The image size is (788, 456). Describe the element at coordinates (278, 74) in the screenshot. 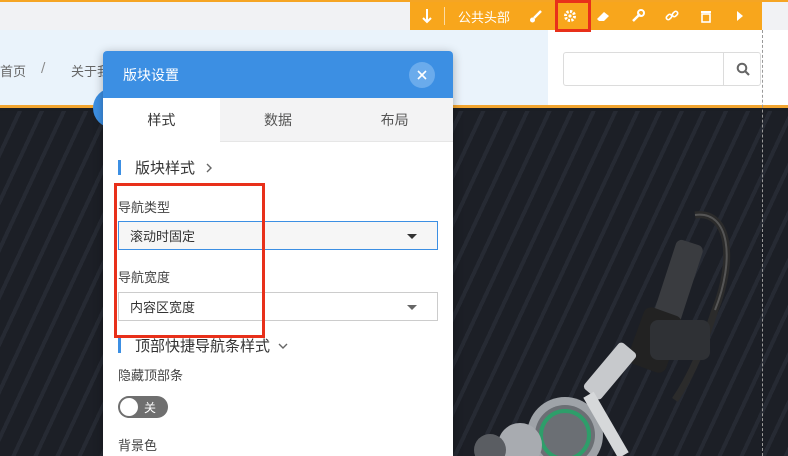

I see `dialog-header: 版块设置` at that location.